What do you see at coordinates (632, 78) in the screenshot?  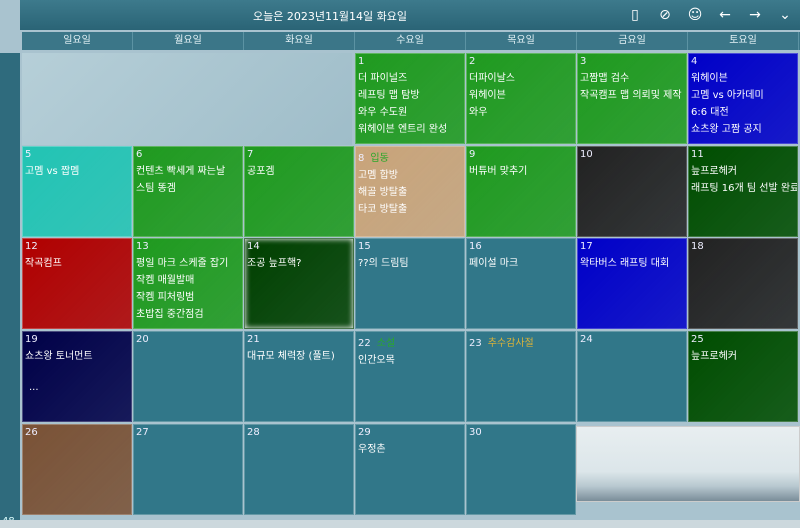 I see `event-item: 고짬맵 검수` at bounding box center [632, 78].